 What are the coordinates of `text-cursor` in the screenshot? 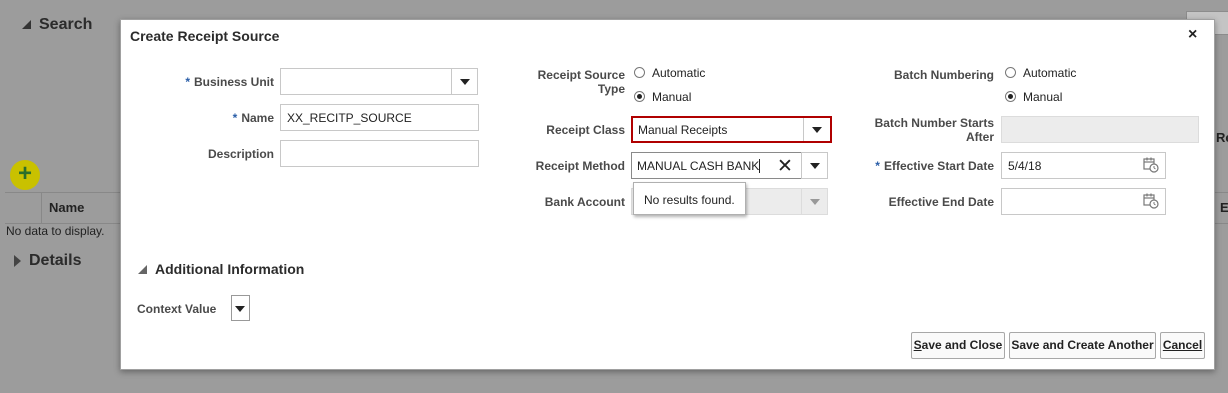 It's located at (759, 166).